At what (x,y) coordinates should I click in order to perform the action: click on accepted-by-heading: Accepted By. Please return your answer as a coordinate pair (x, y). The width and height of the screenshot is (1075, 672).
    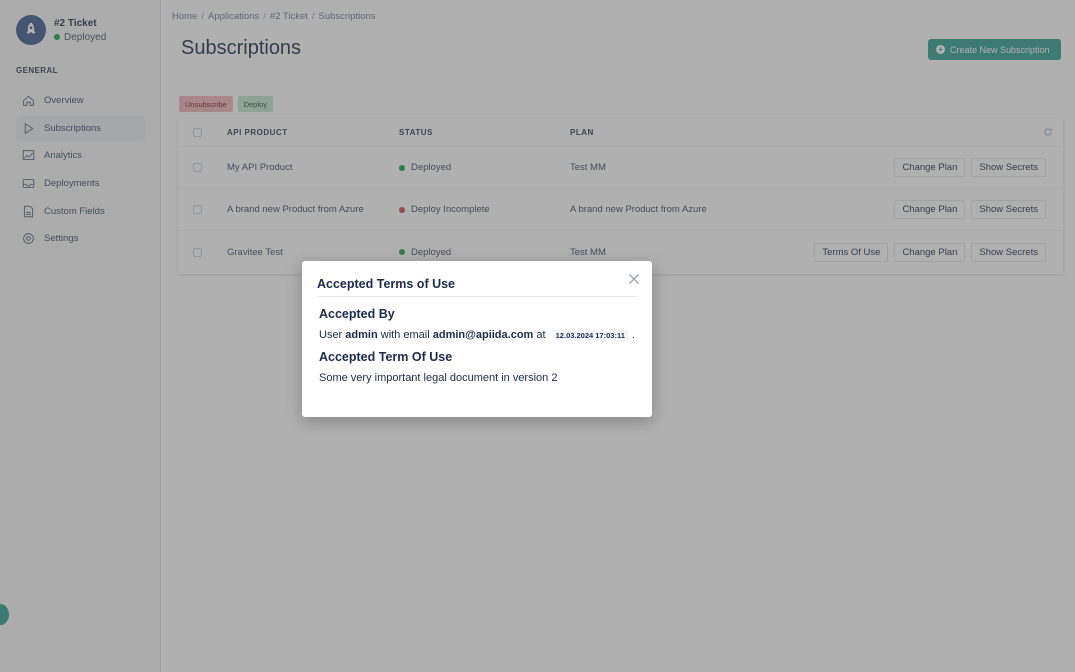
    Looking at the image, I should click on (357, 314).